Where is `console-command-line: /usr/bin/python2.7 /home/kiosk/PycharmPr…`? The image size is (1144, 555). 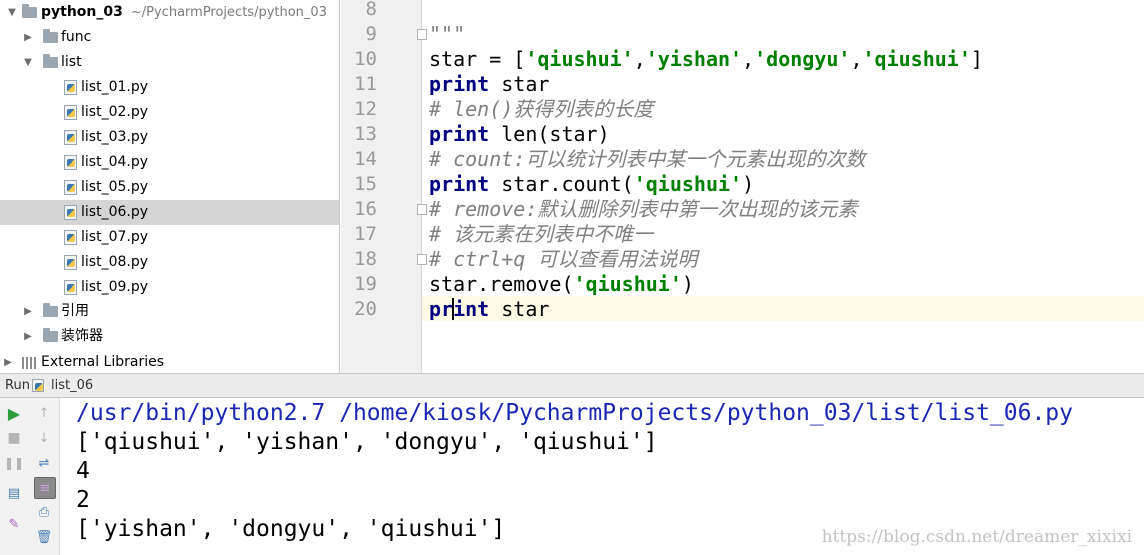 console-command-line: /usr/bin/python2.7 /home/kiosk/PycharmPr… is located at coordinates (574, 413).